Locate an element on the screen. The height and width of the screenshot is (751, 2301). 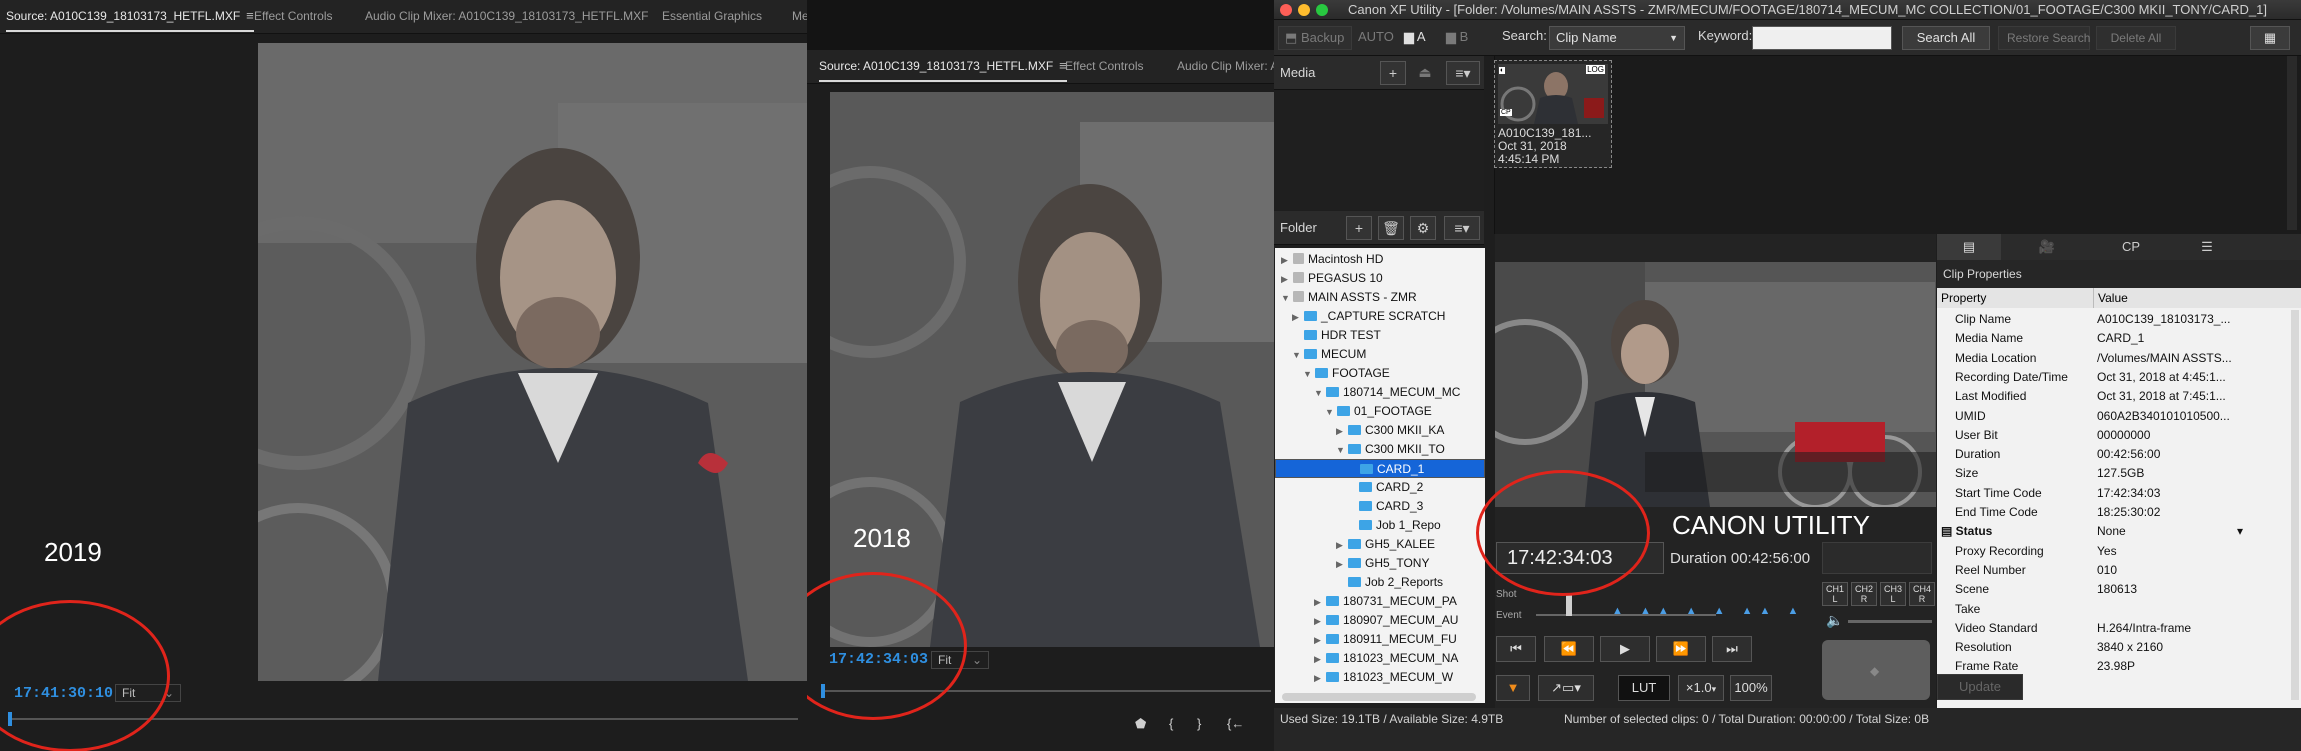
eject-button: ⏏ is located at coordinates (1425, 73).